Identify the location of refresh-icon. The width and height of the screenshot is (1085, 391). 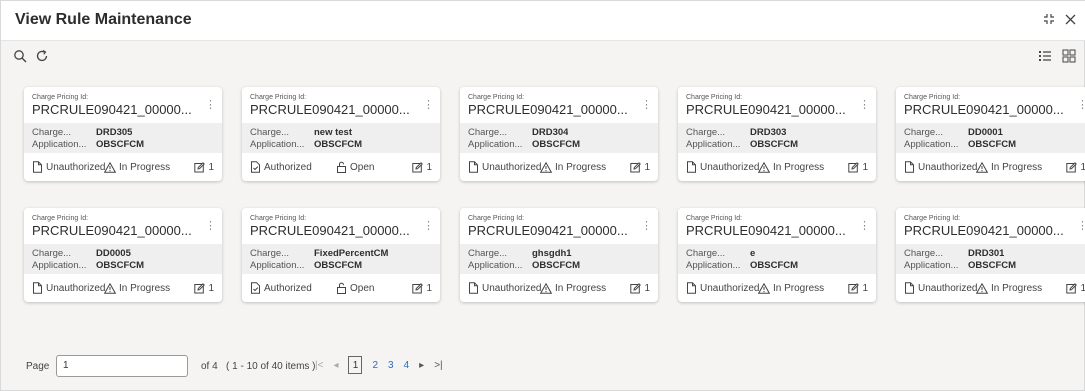
(42, 56).